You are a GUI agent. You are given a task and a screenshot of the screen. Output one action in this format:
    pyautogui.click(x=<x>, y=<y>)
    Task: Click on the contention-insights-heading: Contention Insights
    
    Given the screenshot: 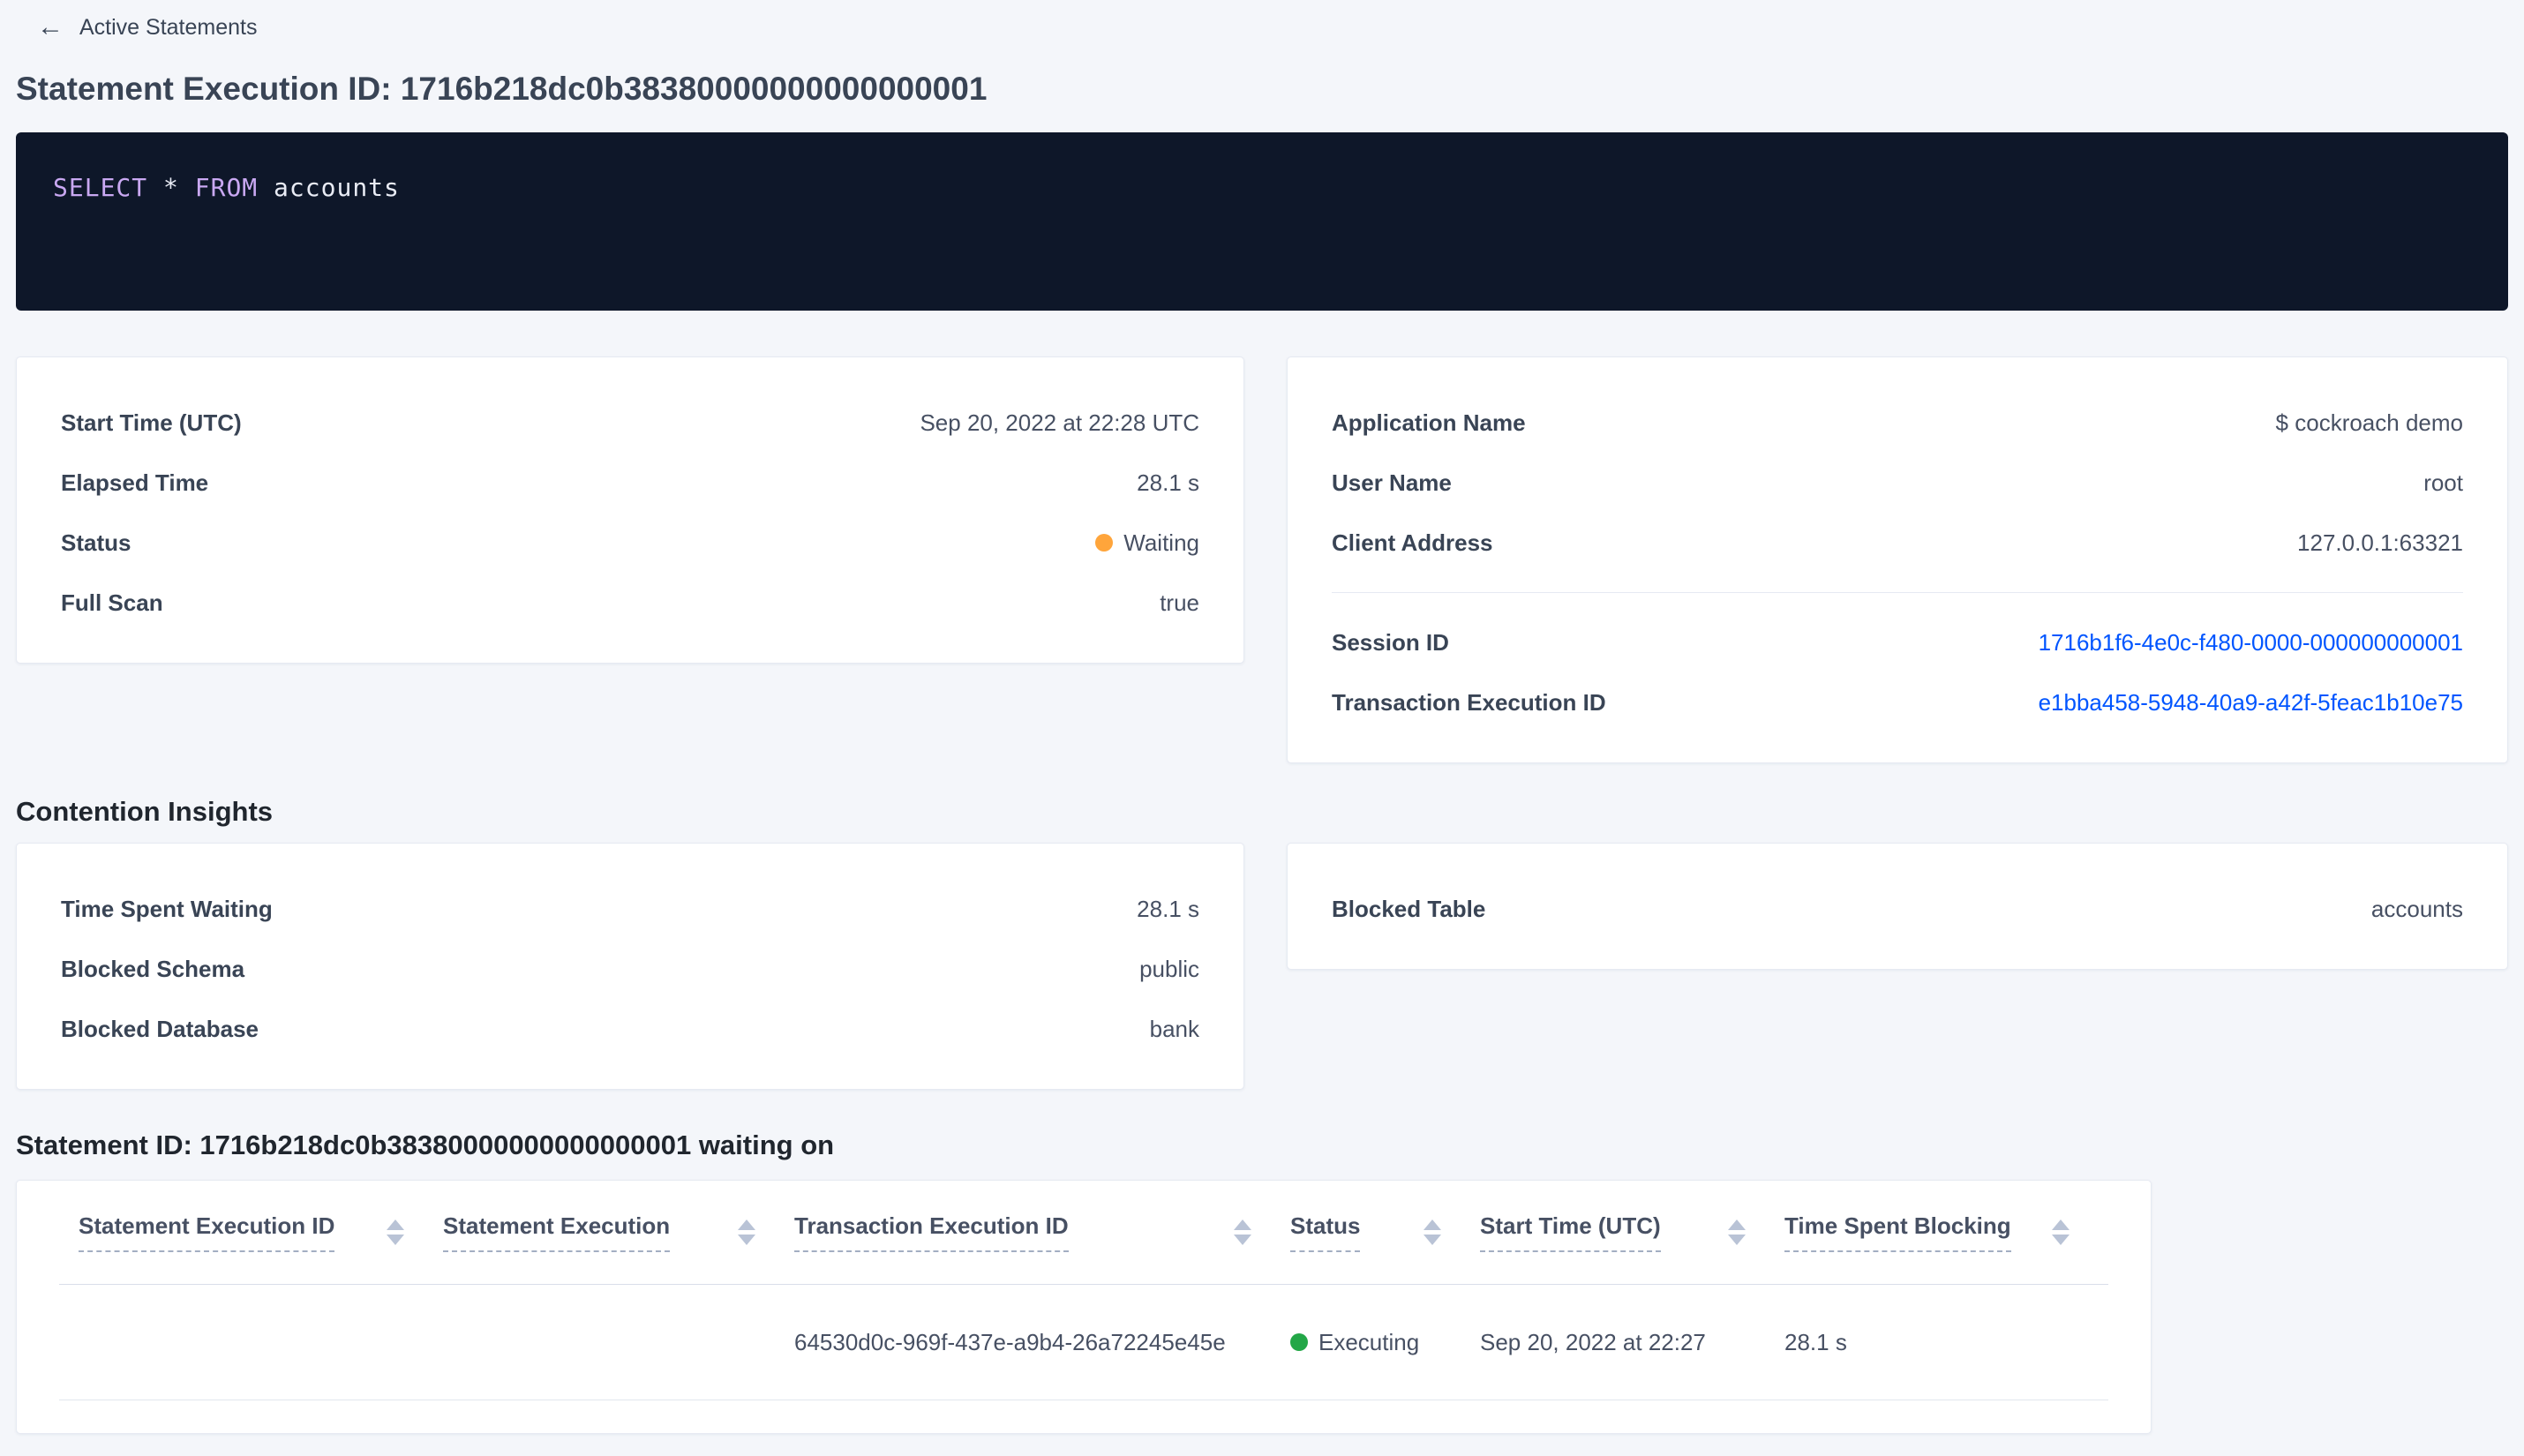 What is the action you would take?
    pyautogui.click(x=145, y=811)
    